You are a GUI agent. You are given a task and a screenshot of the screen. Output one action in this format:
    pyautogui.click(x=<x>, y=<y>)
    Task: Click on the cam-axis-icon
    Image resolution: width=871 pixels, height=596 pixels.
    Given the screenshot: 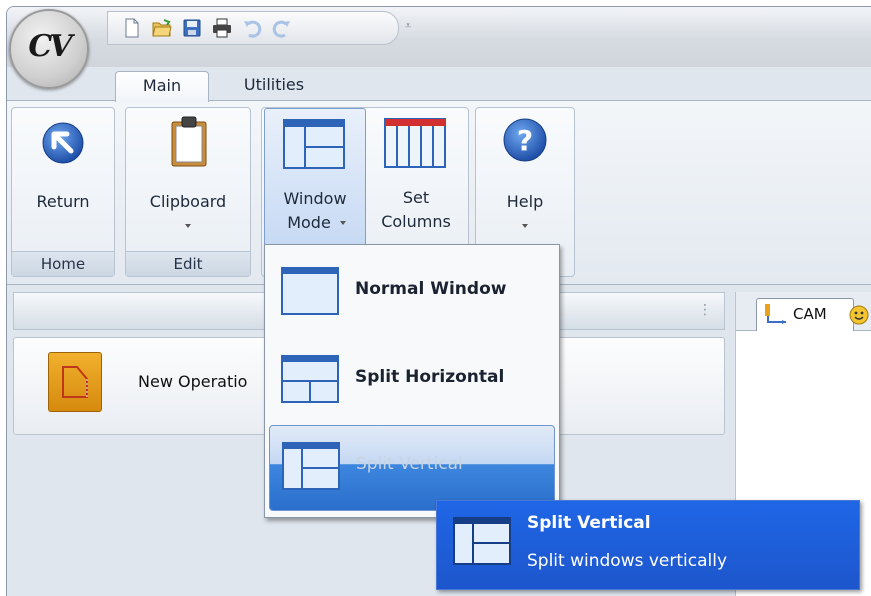 What is the action you would take?
    pyautogui.click(x=775, y=314)
    